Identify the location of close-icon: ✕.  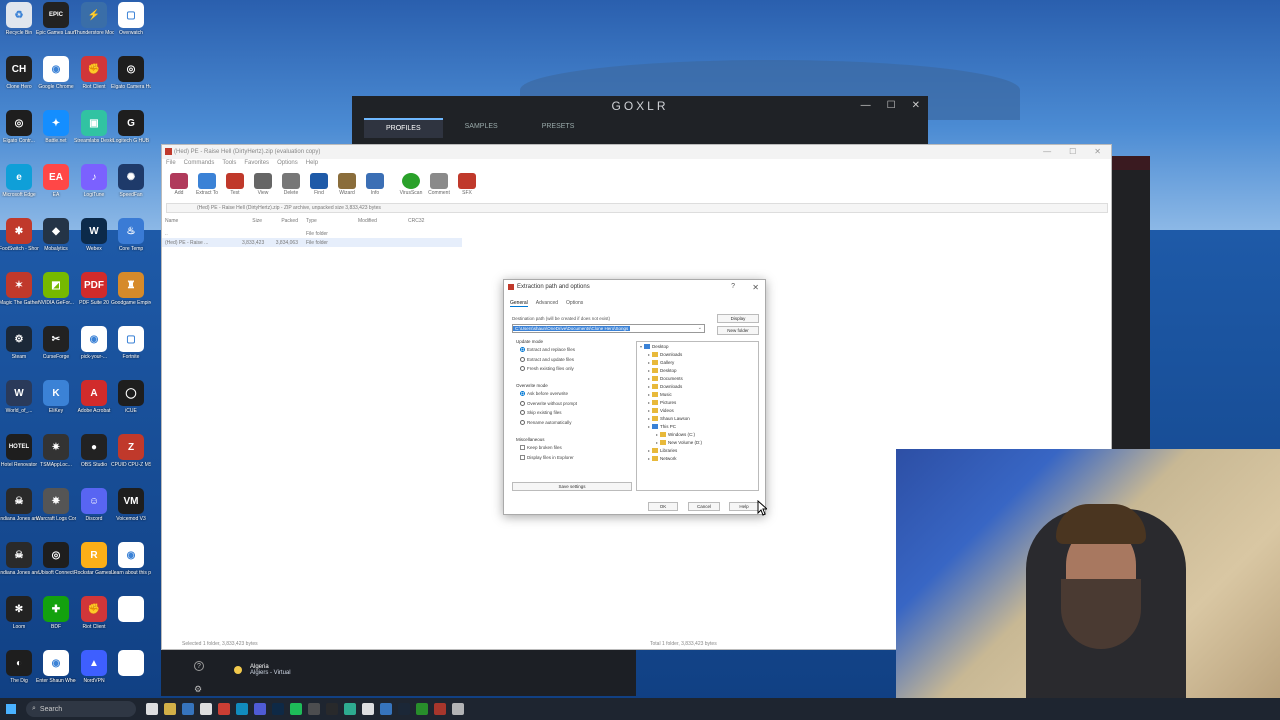
(755, 287).